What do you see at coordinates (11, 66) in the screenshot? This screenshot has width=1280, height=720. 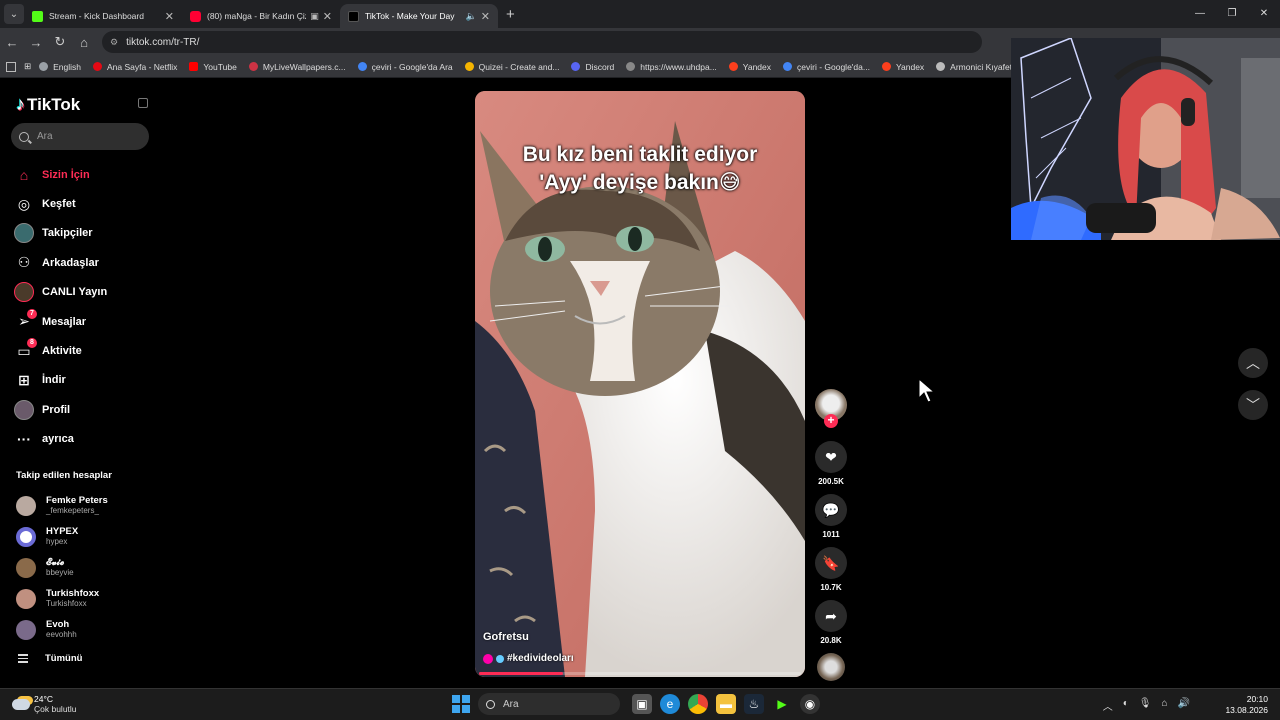 I see `bookmark-square-icon` at bounding box center [11, 66].